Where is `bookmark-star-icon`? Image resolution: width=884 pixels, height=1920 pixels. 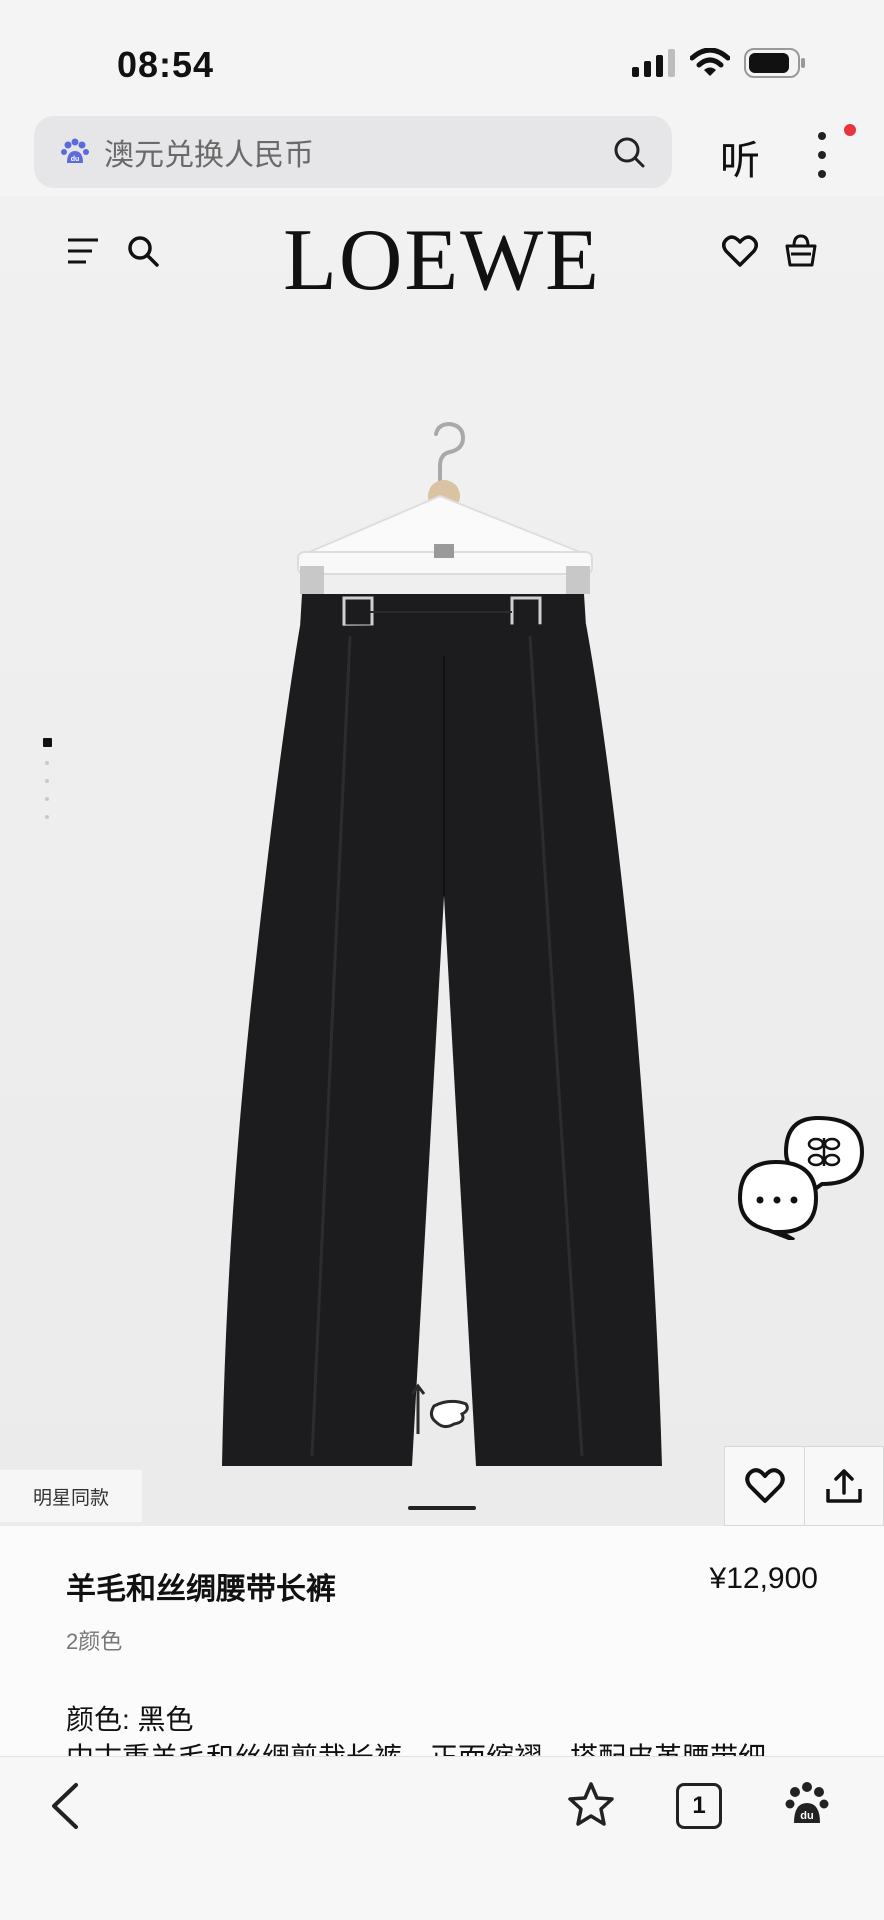
bookmark-star-icon is located at coordinates (591, 1805).